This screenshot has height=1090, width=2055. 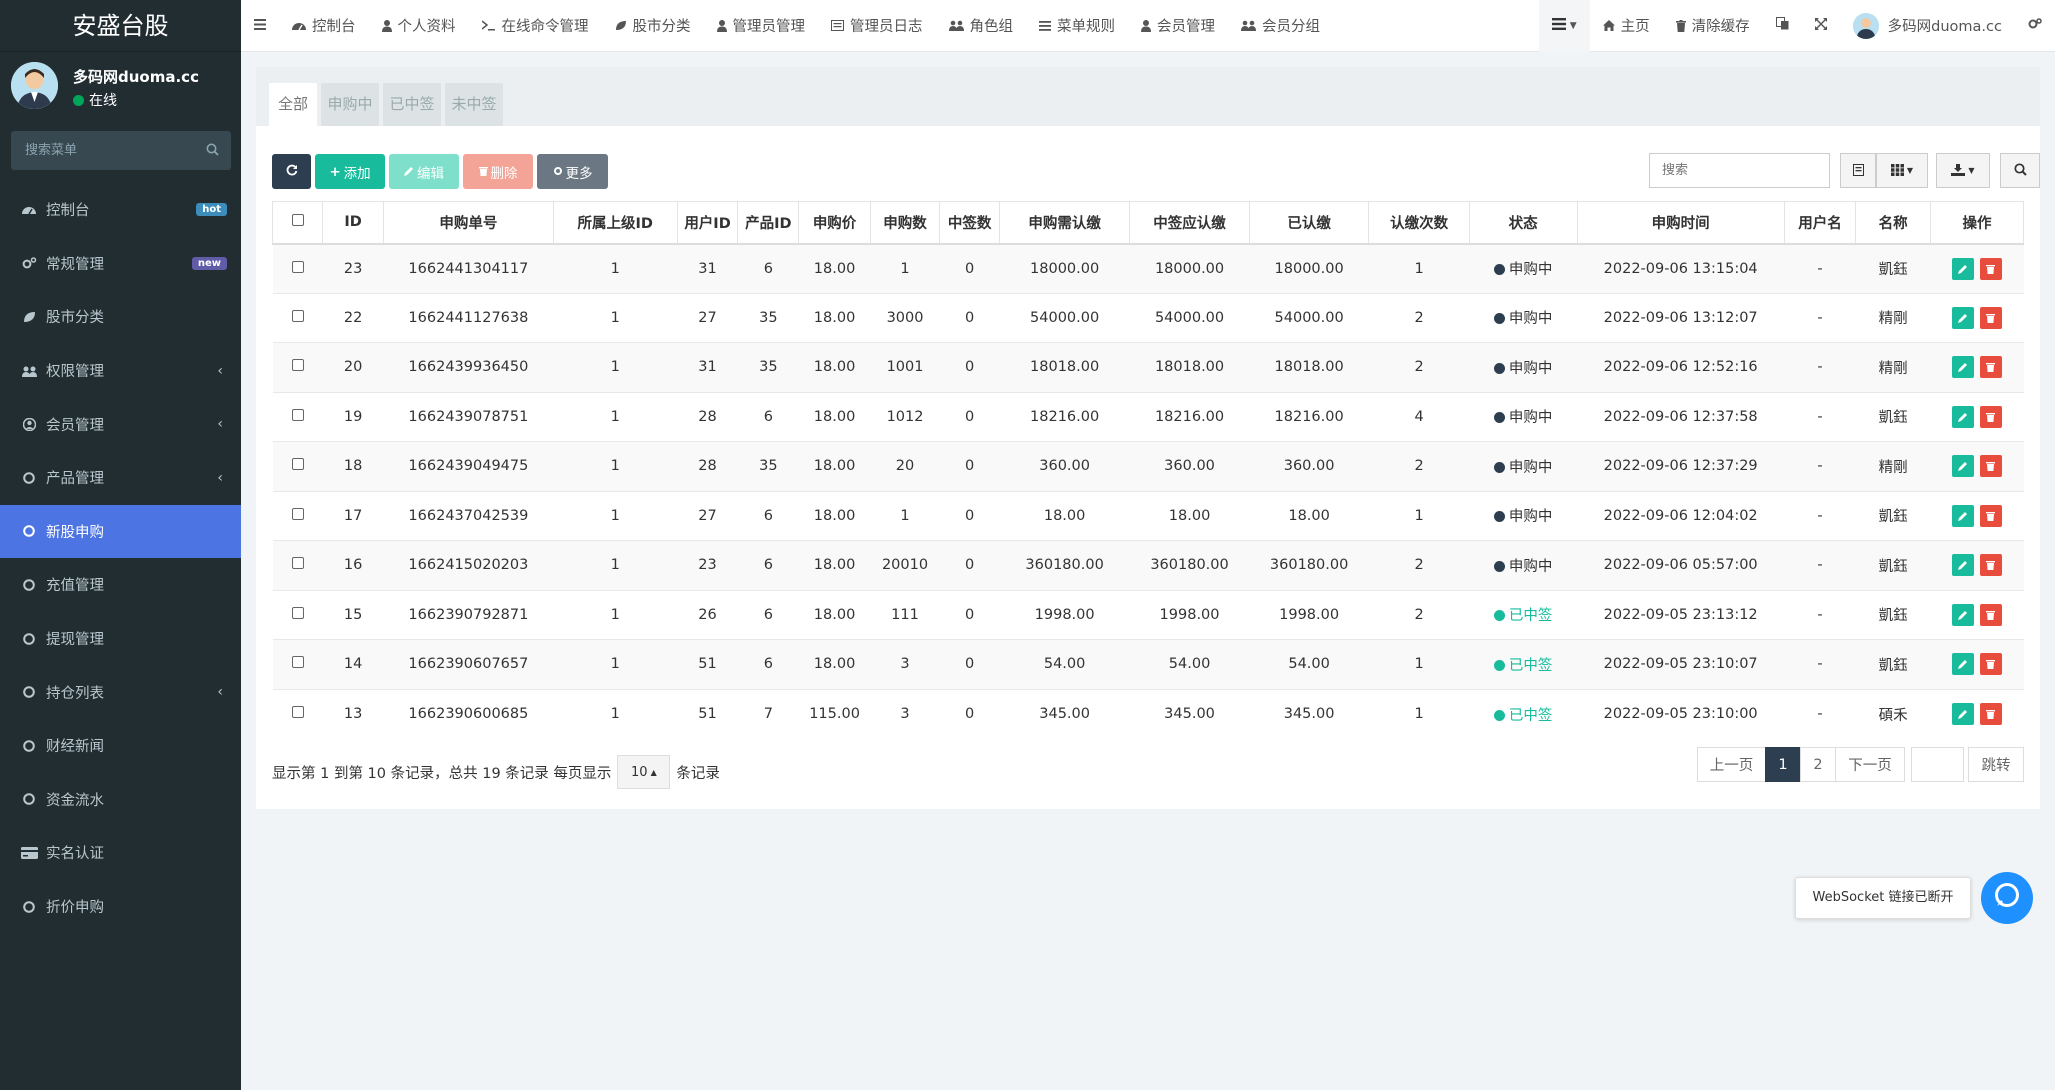 I want to click on top-tab-4: 管理员管理, so click(x=761, y=26).